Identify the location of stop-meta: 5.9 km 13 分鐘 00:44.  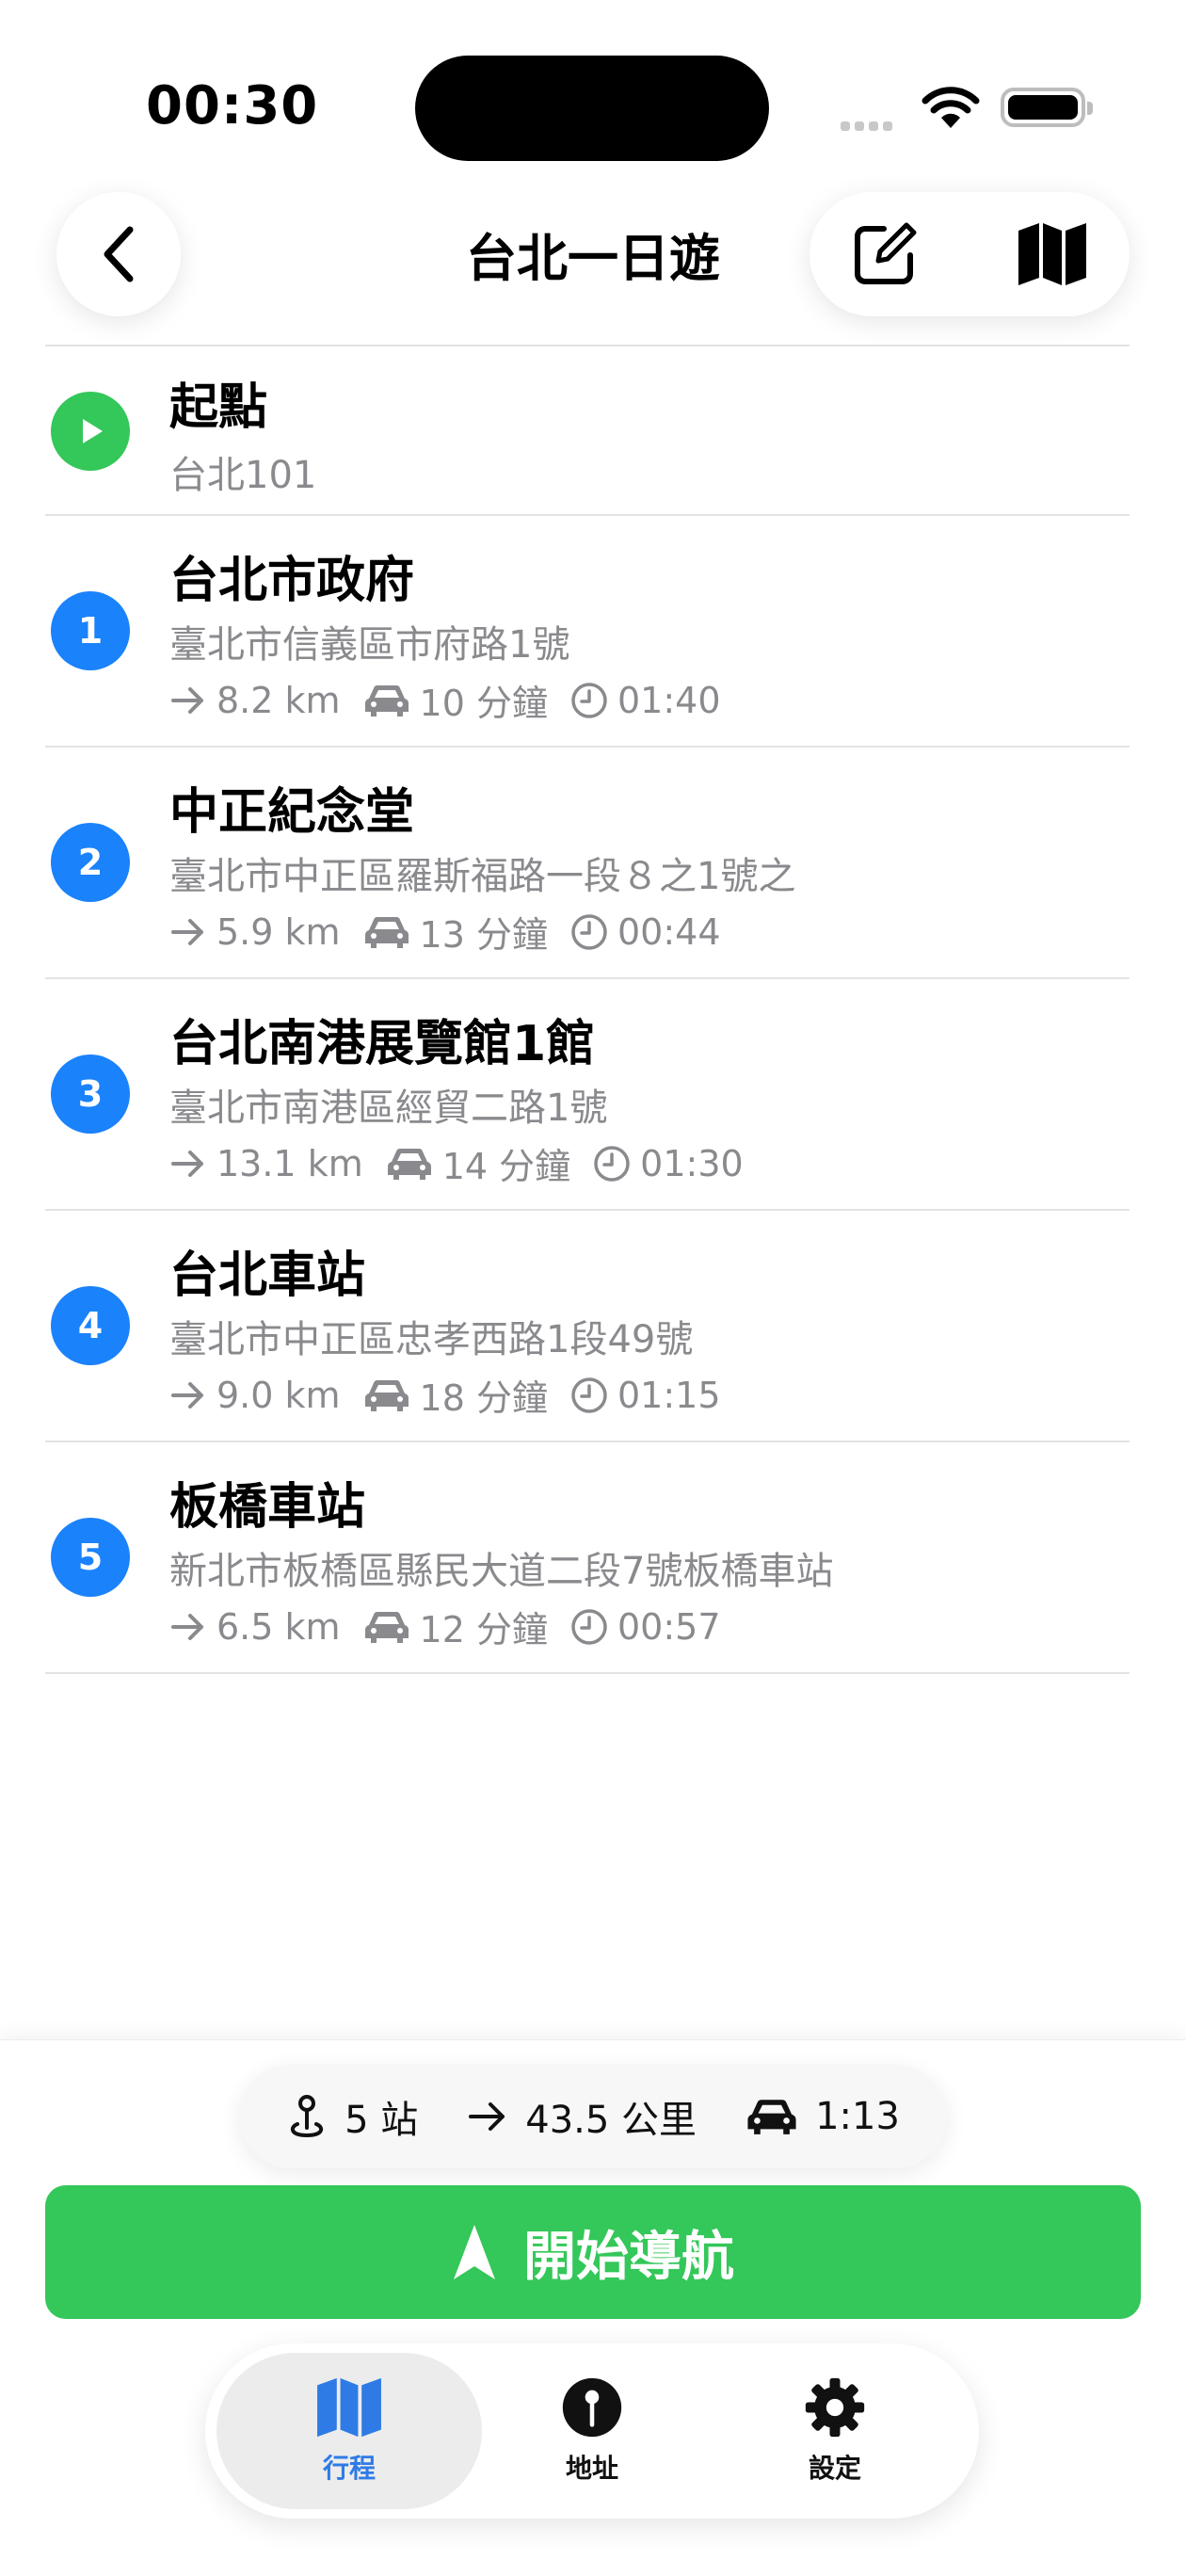
(456, 932).